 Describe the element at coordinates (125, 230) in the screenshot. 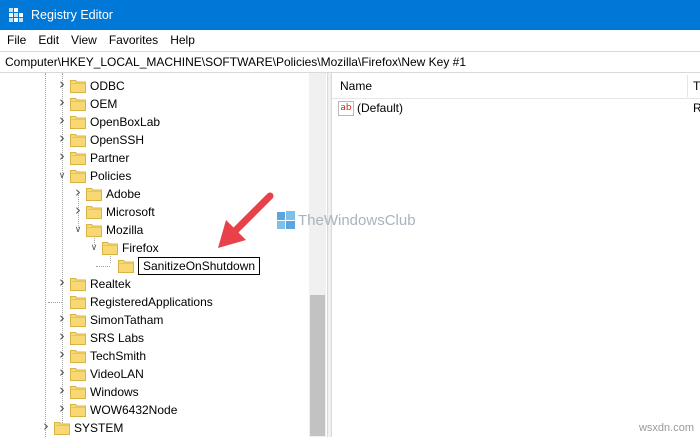

I see `tree-item-label: Mozilla` at that location.